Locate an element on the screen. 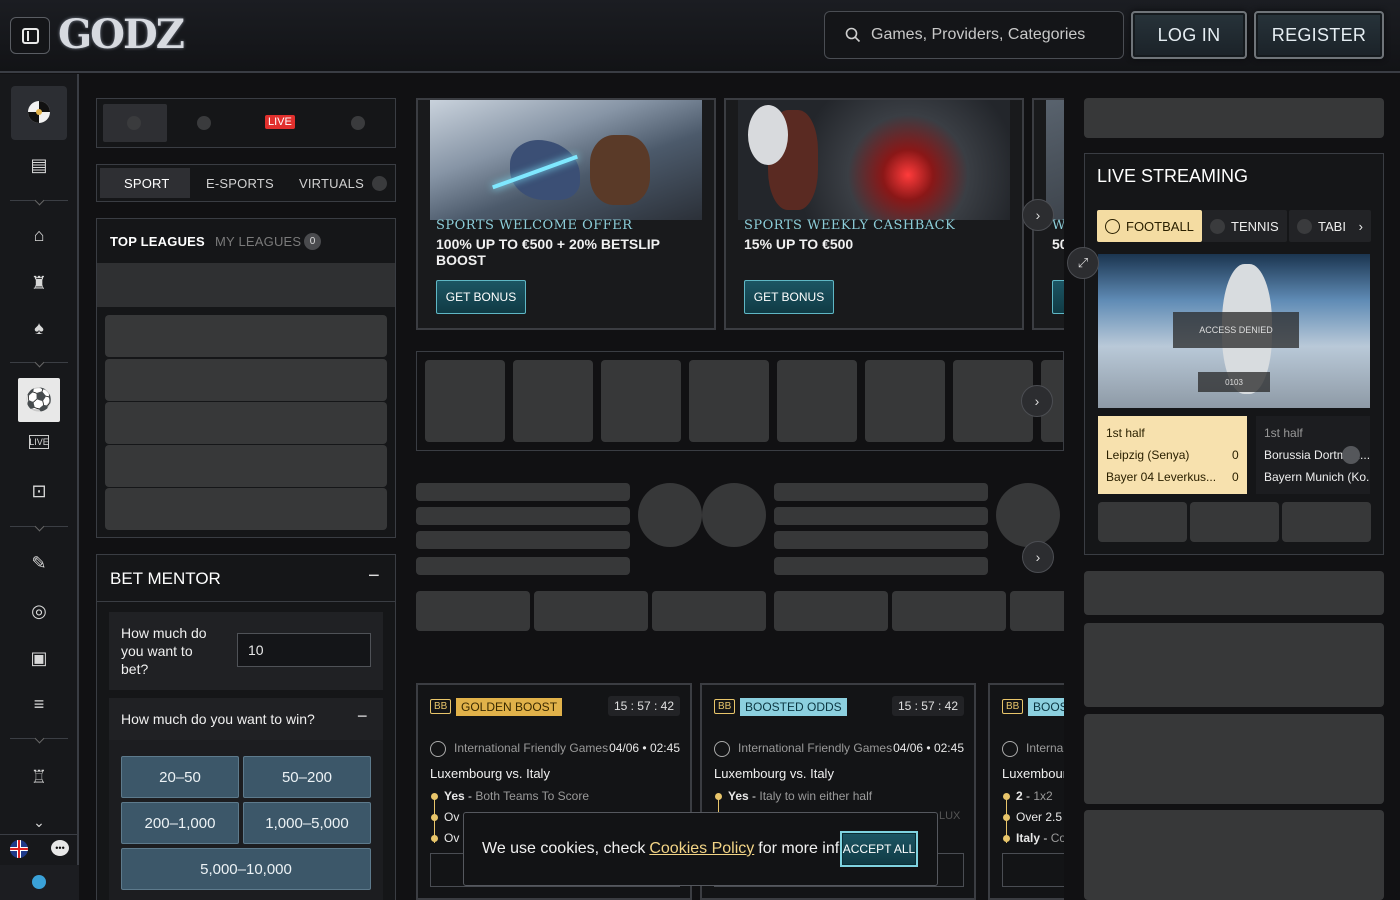 The height and width of the screenshot is (900, 1400). team-logo-skeleton is located at coordinates (670, 515).